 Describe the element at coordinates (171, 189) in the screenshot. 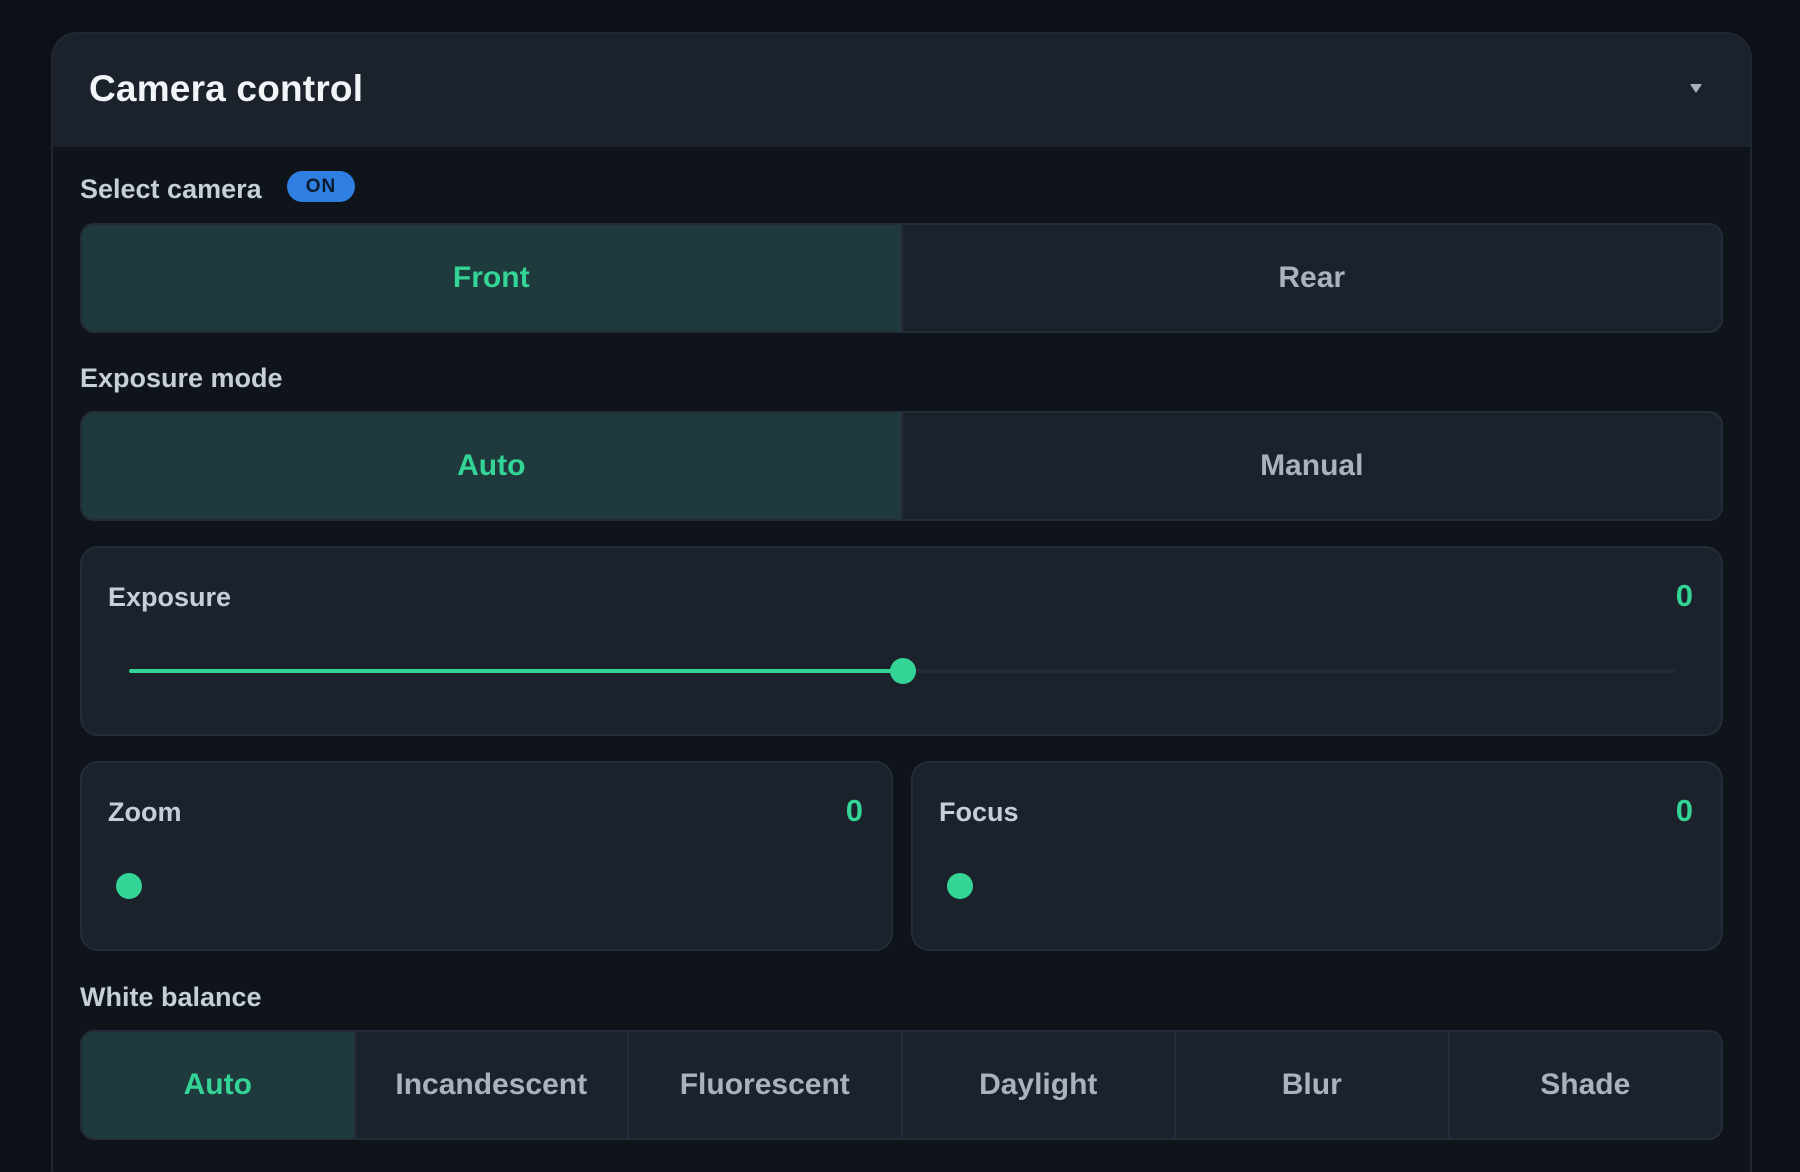

I see `select-camera-label: Select camera` at that location.